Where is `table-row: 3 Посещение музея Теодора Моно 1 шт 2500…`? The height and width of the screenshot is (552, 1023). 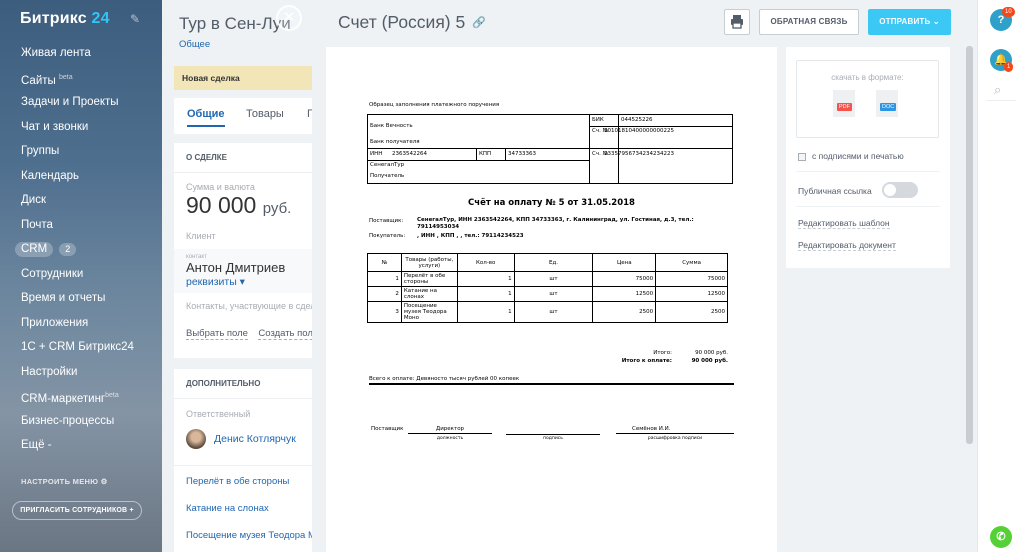
table-row: 3 Посещение музея Теодора Моно 1 шт 2500… is located at coordinates (547, 312).